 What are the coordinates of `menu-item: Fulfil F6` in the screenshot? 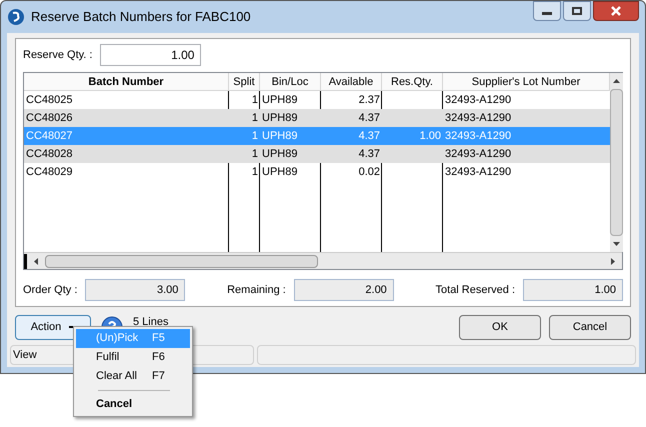 It's located at (133, 357).